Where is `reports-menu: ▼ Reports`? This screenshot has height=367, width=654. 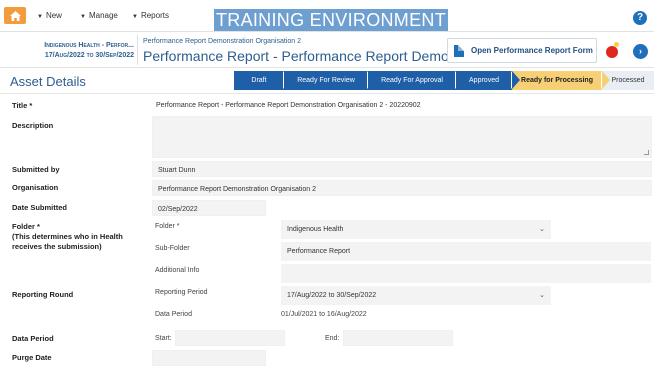
reports-menu: ▼ Reports is located at coordinates (150, 15).